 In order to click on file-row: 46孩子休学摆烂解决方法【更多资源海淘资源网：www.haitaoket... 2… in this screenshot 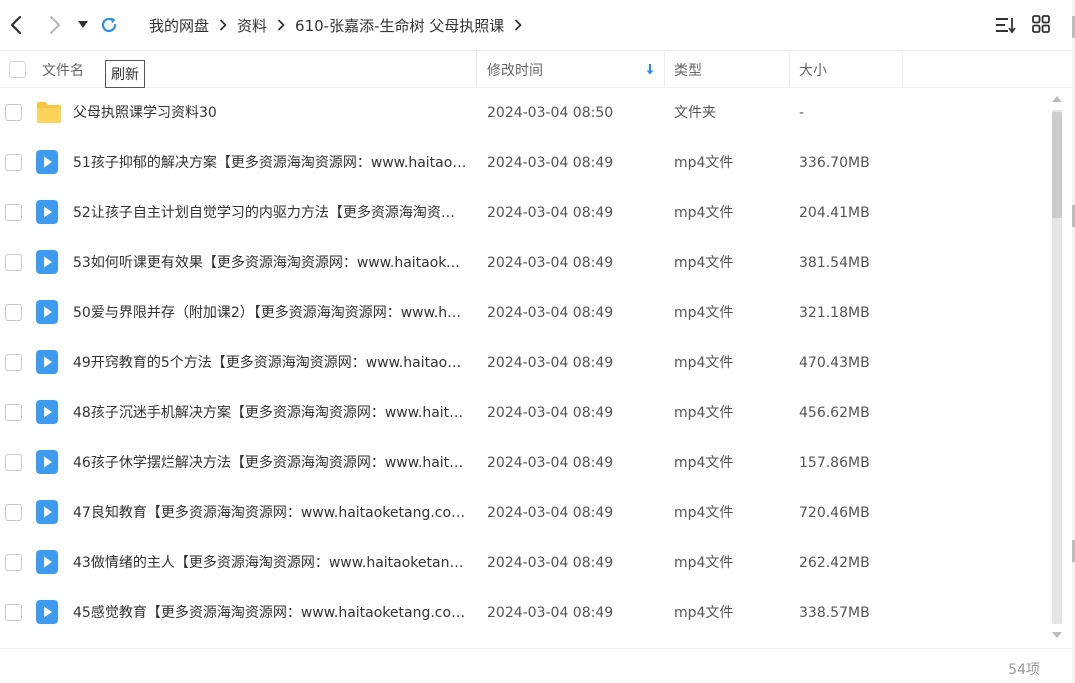, I will do `click(524, 463)`.